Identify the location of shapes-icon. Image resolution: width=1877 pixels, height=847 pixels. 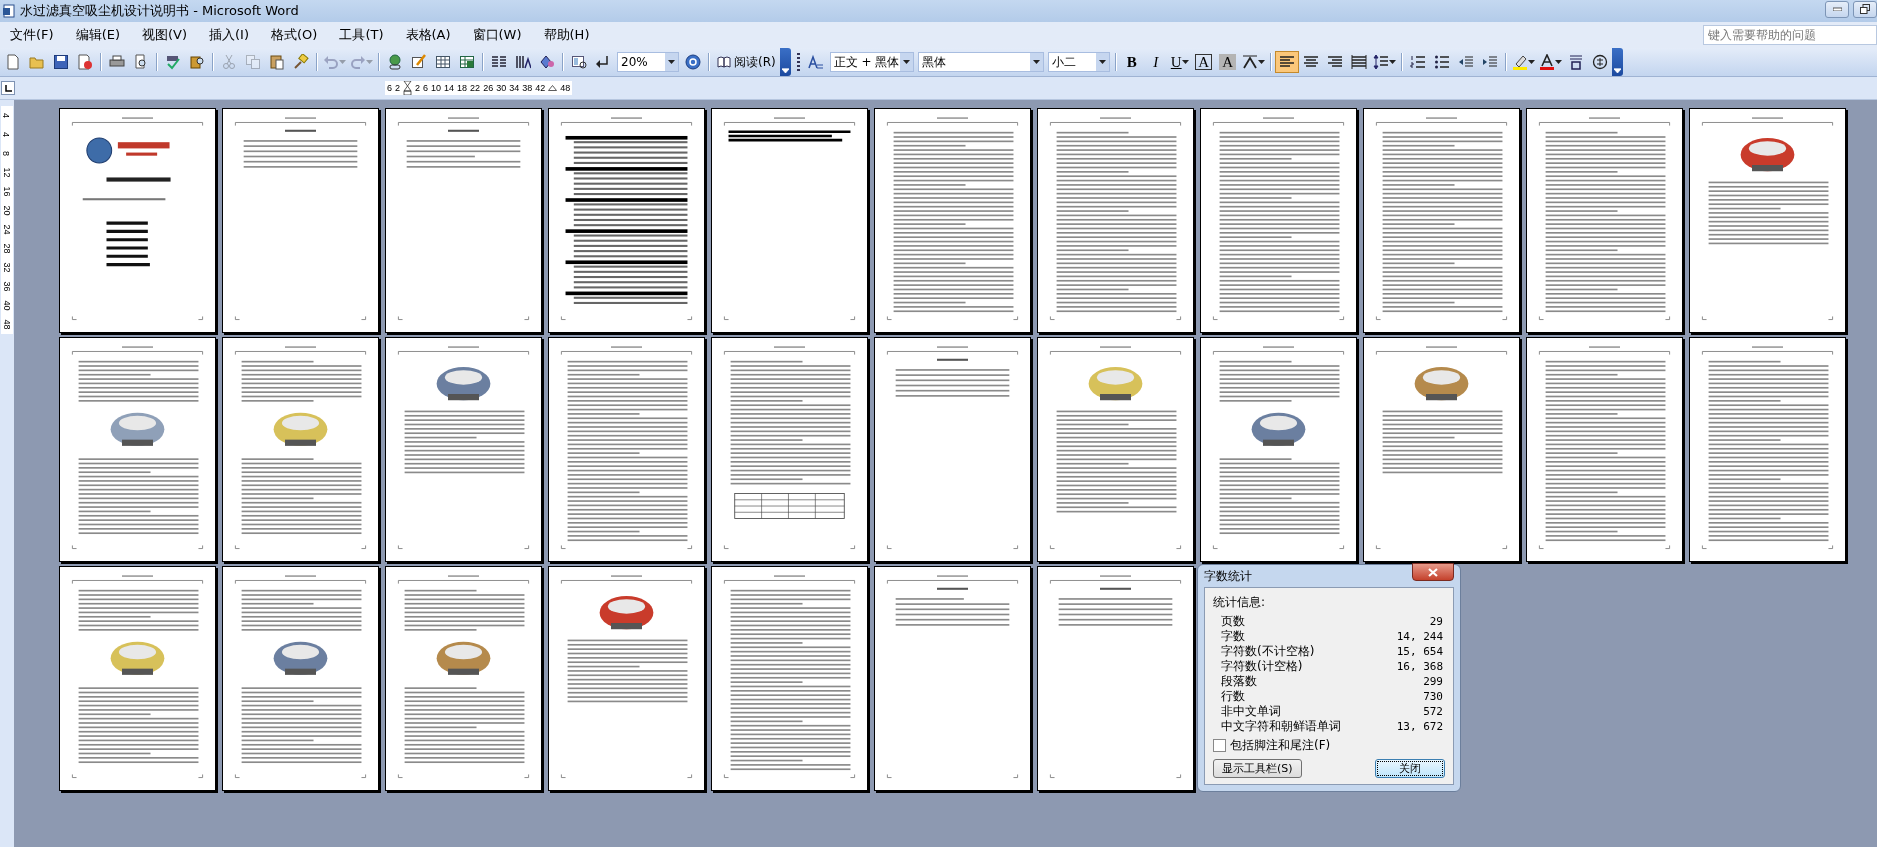
(547, 62).